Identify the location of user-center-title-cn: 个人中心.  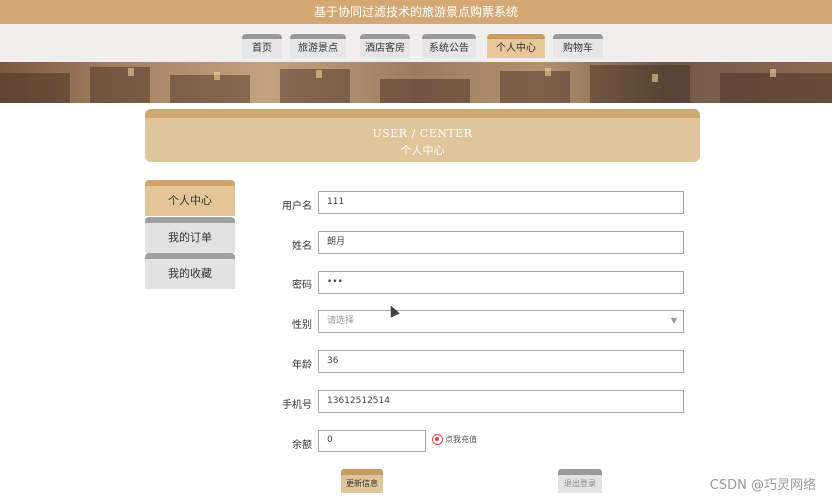
(422, 150).